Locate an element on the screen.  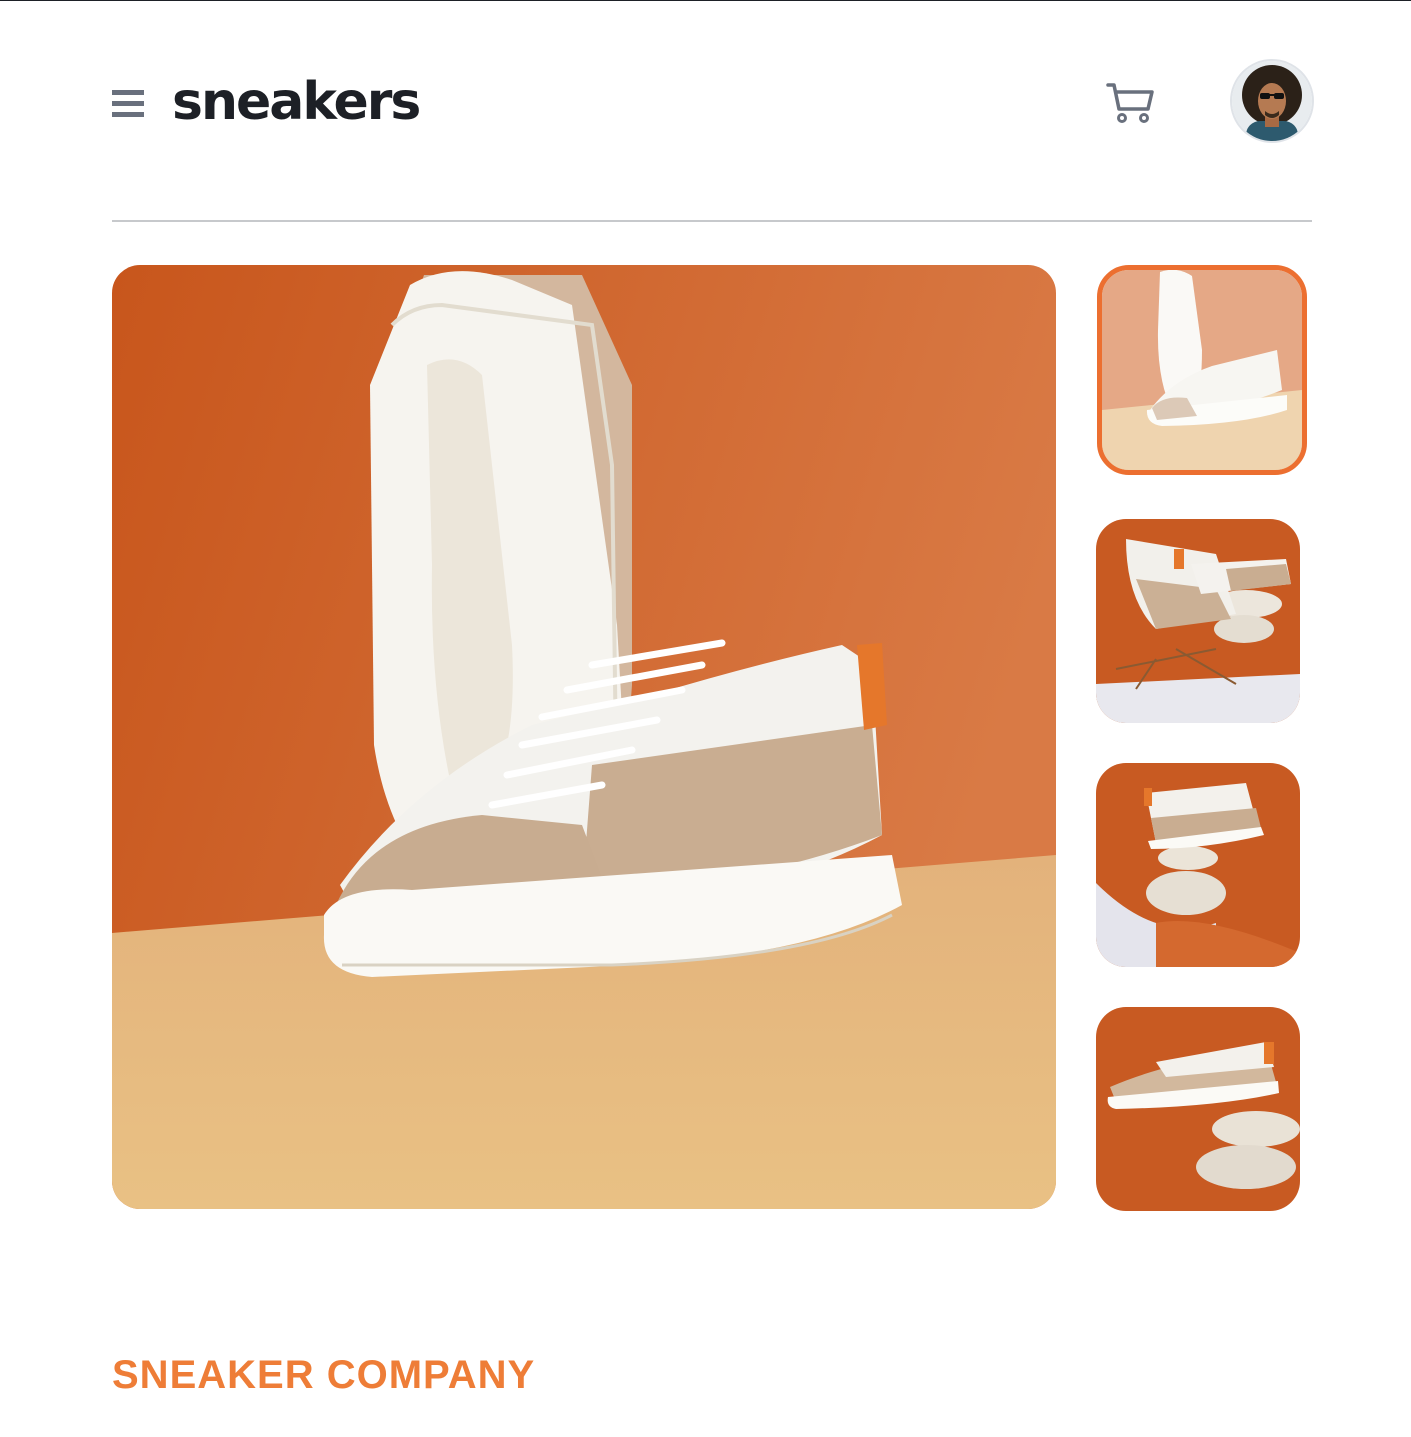
cart-icon is located at coordinates (1130, 103).